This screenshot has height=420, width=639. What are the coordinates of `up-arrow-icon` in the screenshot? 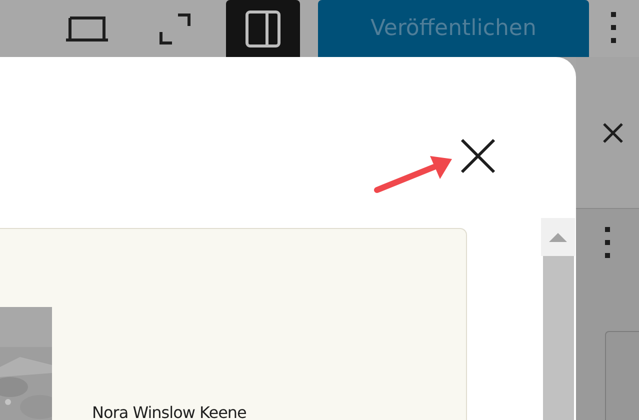 It's located at (558, 237).